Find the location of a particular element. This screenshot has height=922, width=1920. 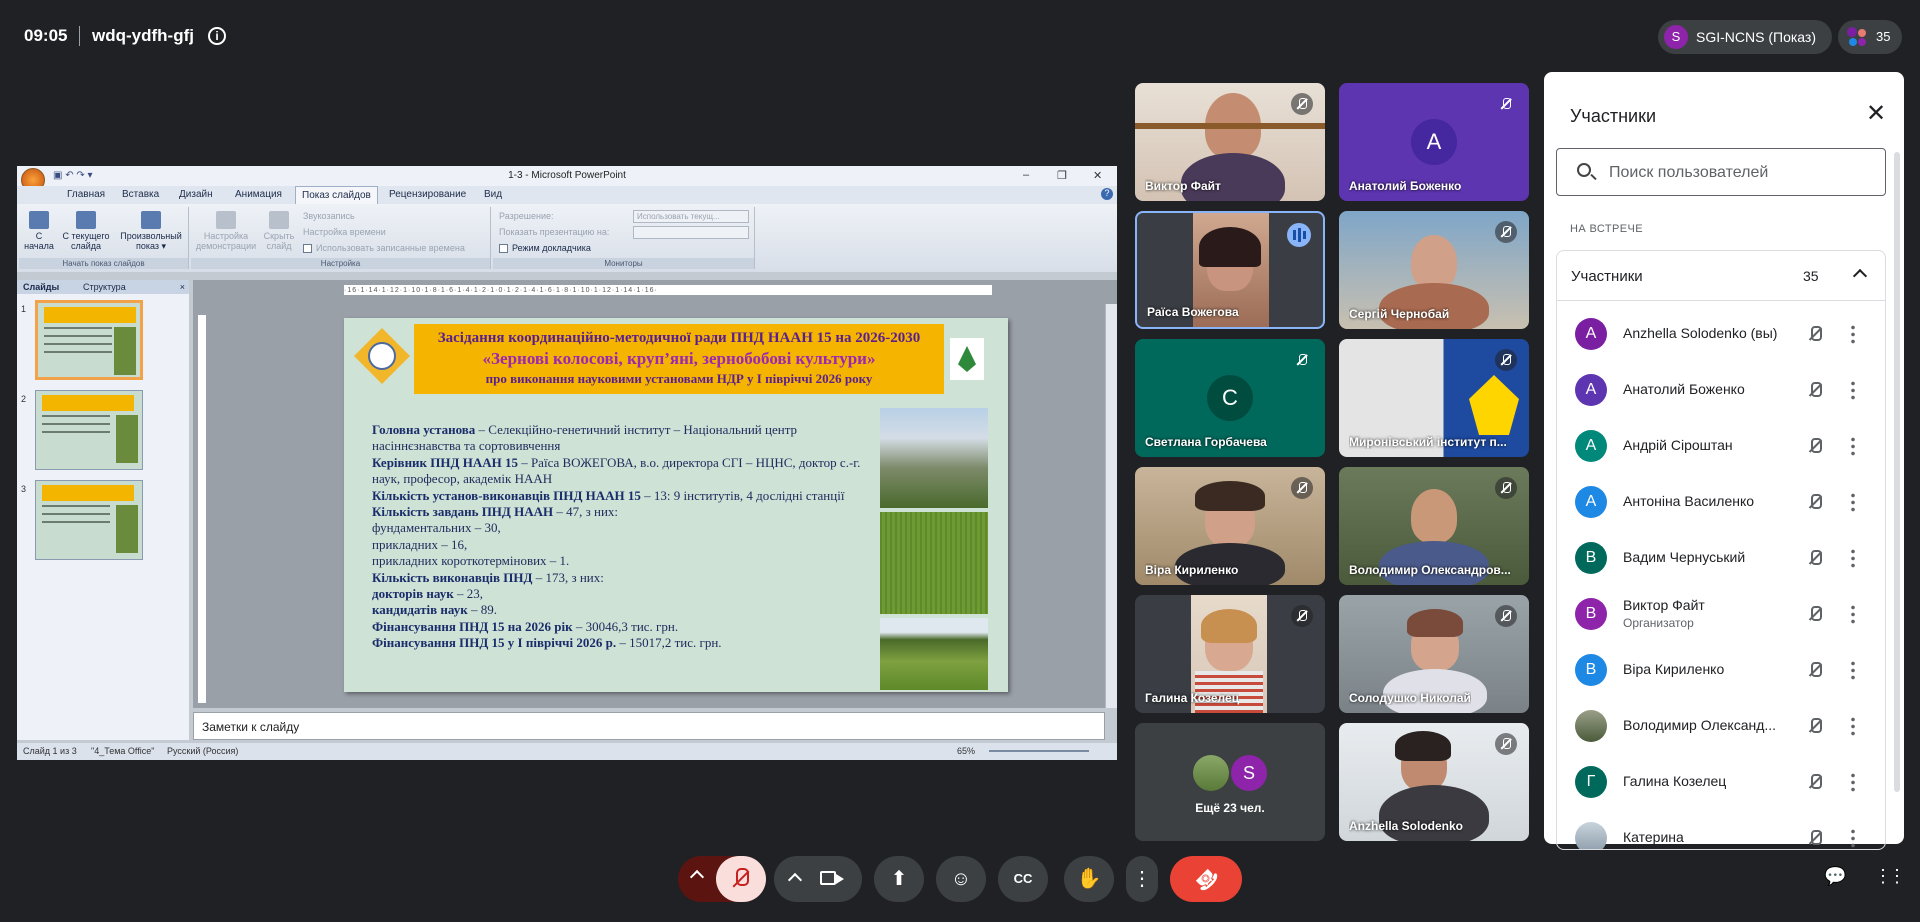

video-tile: Сергій Чернобай is located at coordinates (1434, 270).